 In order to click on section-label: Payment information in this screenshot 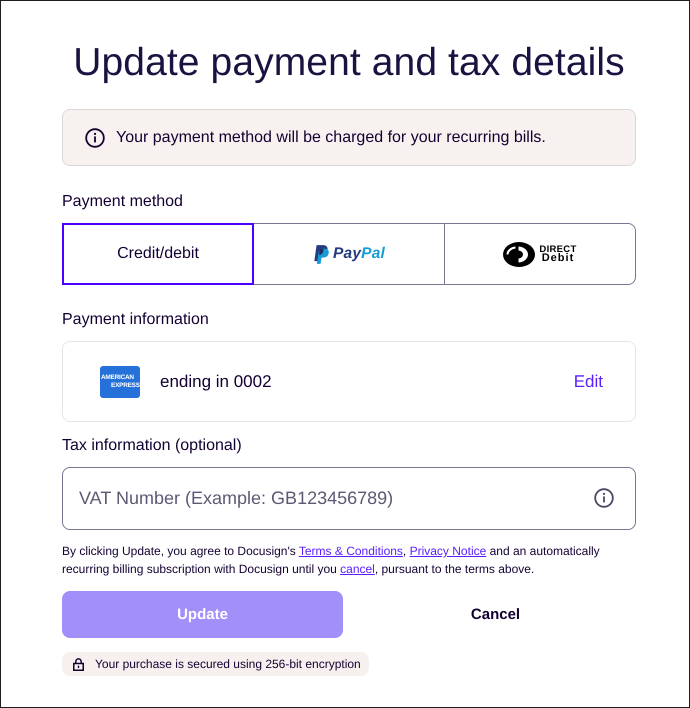, I will do `click(135, 320)`.